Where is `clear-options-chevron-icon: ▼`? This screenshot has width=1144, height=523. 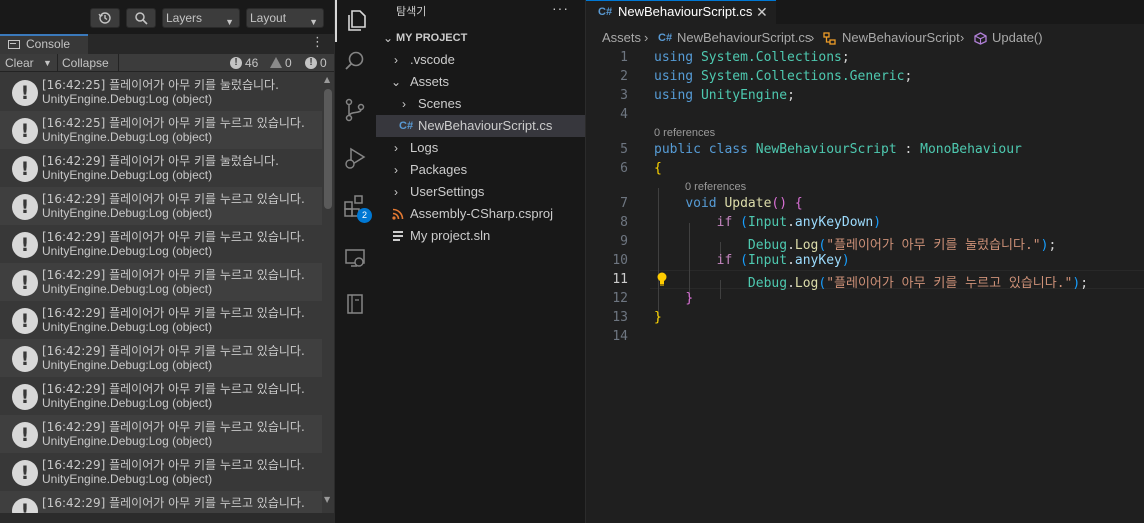
clear-options-chevron-icon: ▼ is located at coordinates (47, 63).